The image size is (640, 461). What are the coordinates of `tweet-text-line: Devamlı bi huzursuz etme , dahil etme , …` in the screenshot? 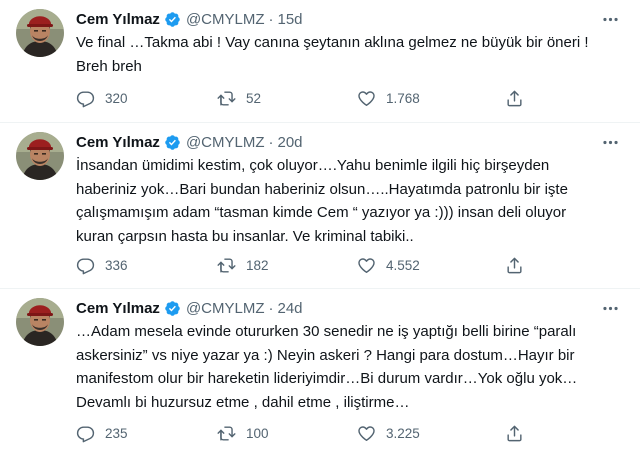 It's located at (243, 402).